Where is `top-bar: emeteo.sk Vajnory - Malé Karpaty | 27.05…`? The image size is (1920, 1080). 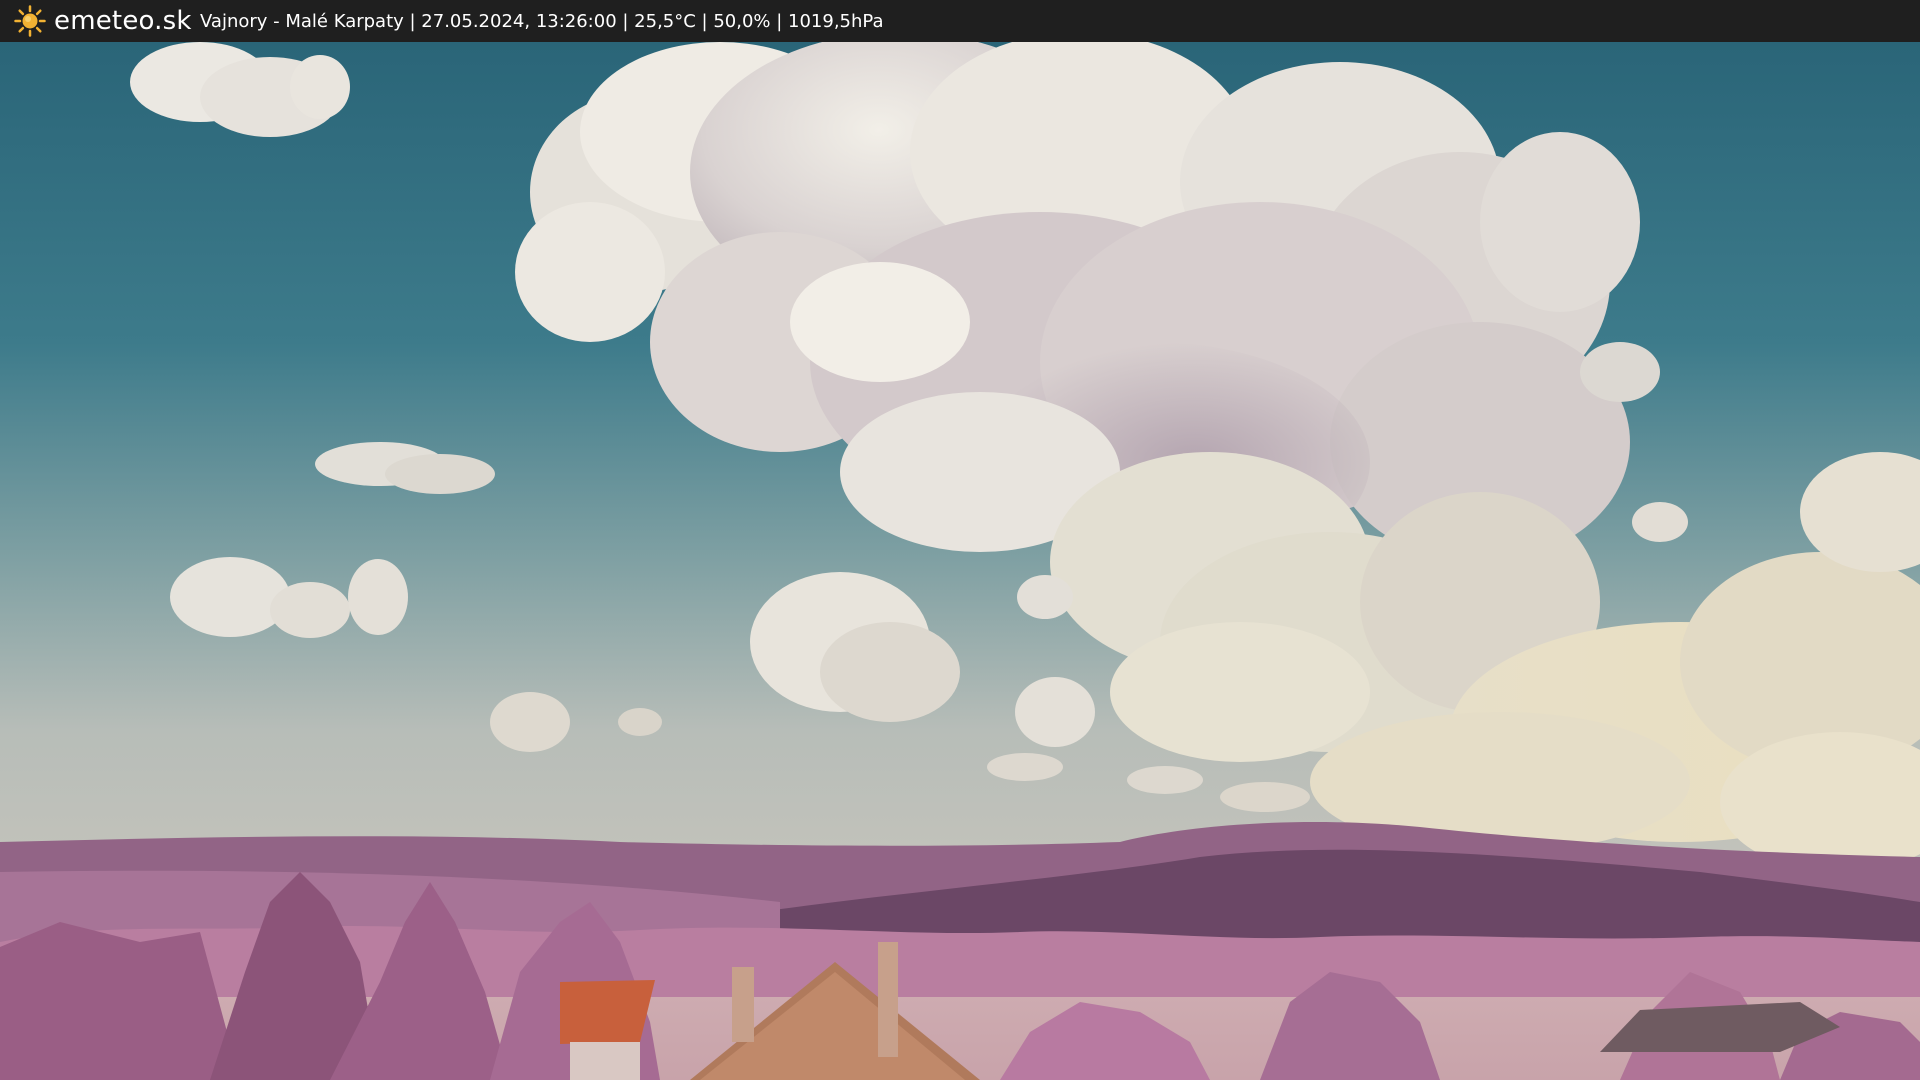 top-bar: emeteo.sk Vajnory - Malé Karpaty | 27.05… is located at coordinates (960, 21).